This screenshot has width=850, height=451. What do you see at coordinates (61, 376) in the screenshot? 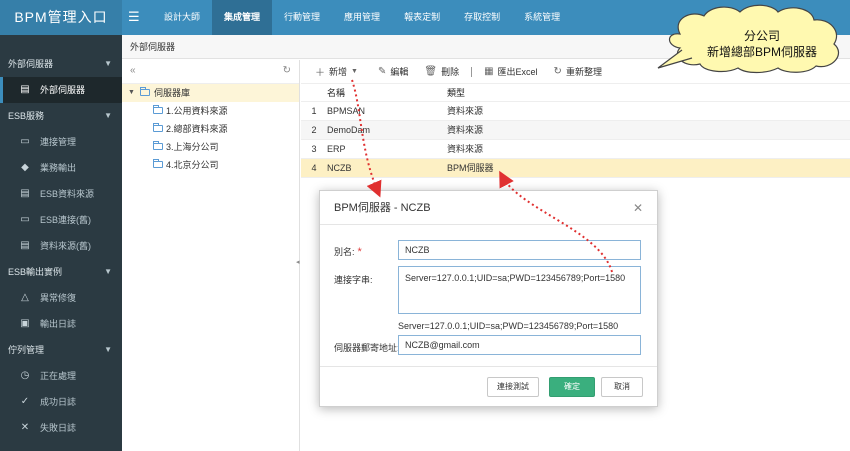
I see `sidebar-item-processing: ◷ 正在處理` at bounding box center [61, 376].